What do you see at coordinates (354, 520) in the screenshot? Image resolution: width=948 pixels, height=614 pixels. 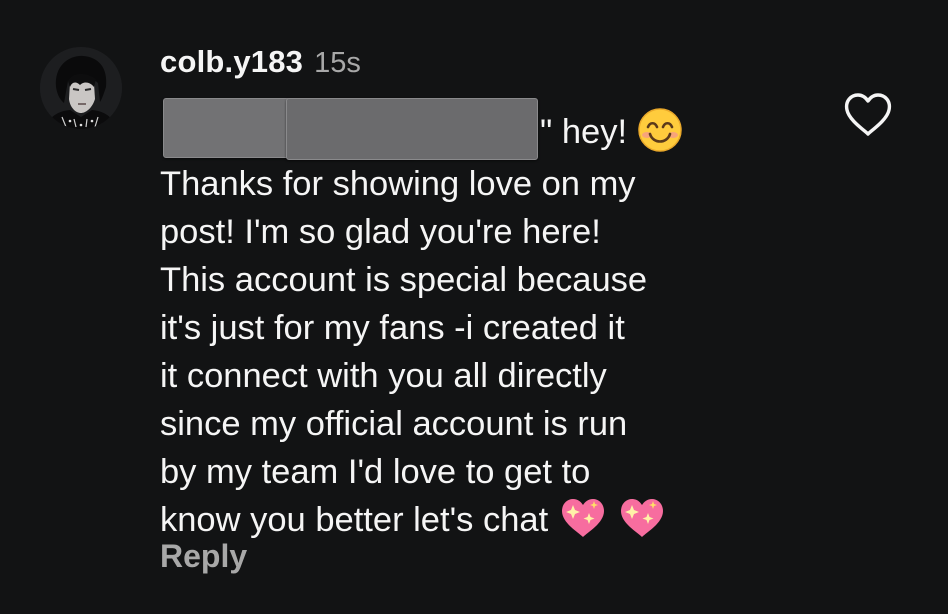 I see `comment-line-text: know you better let's chat` at bounding box center [354, 520].